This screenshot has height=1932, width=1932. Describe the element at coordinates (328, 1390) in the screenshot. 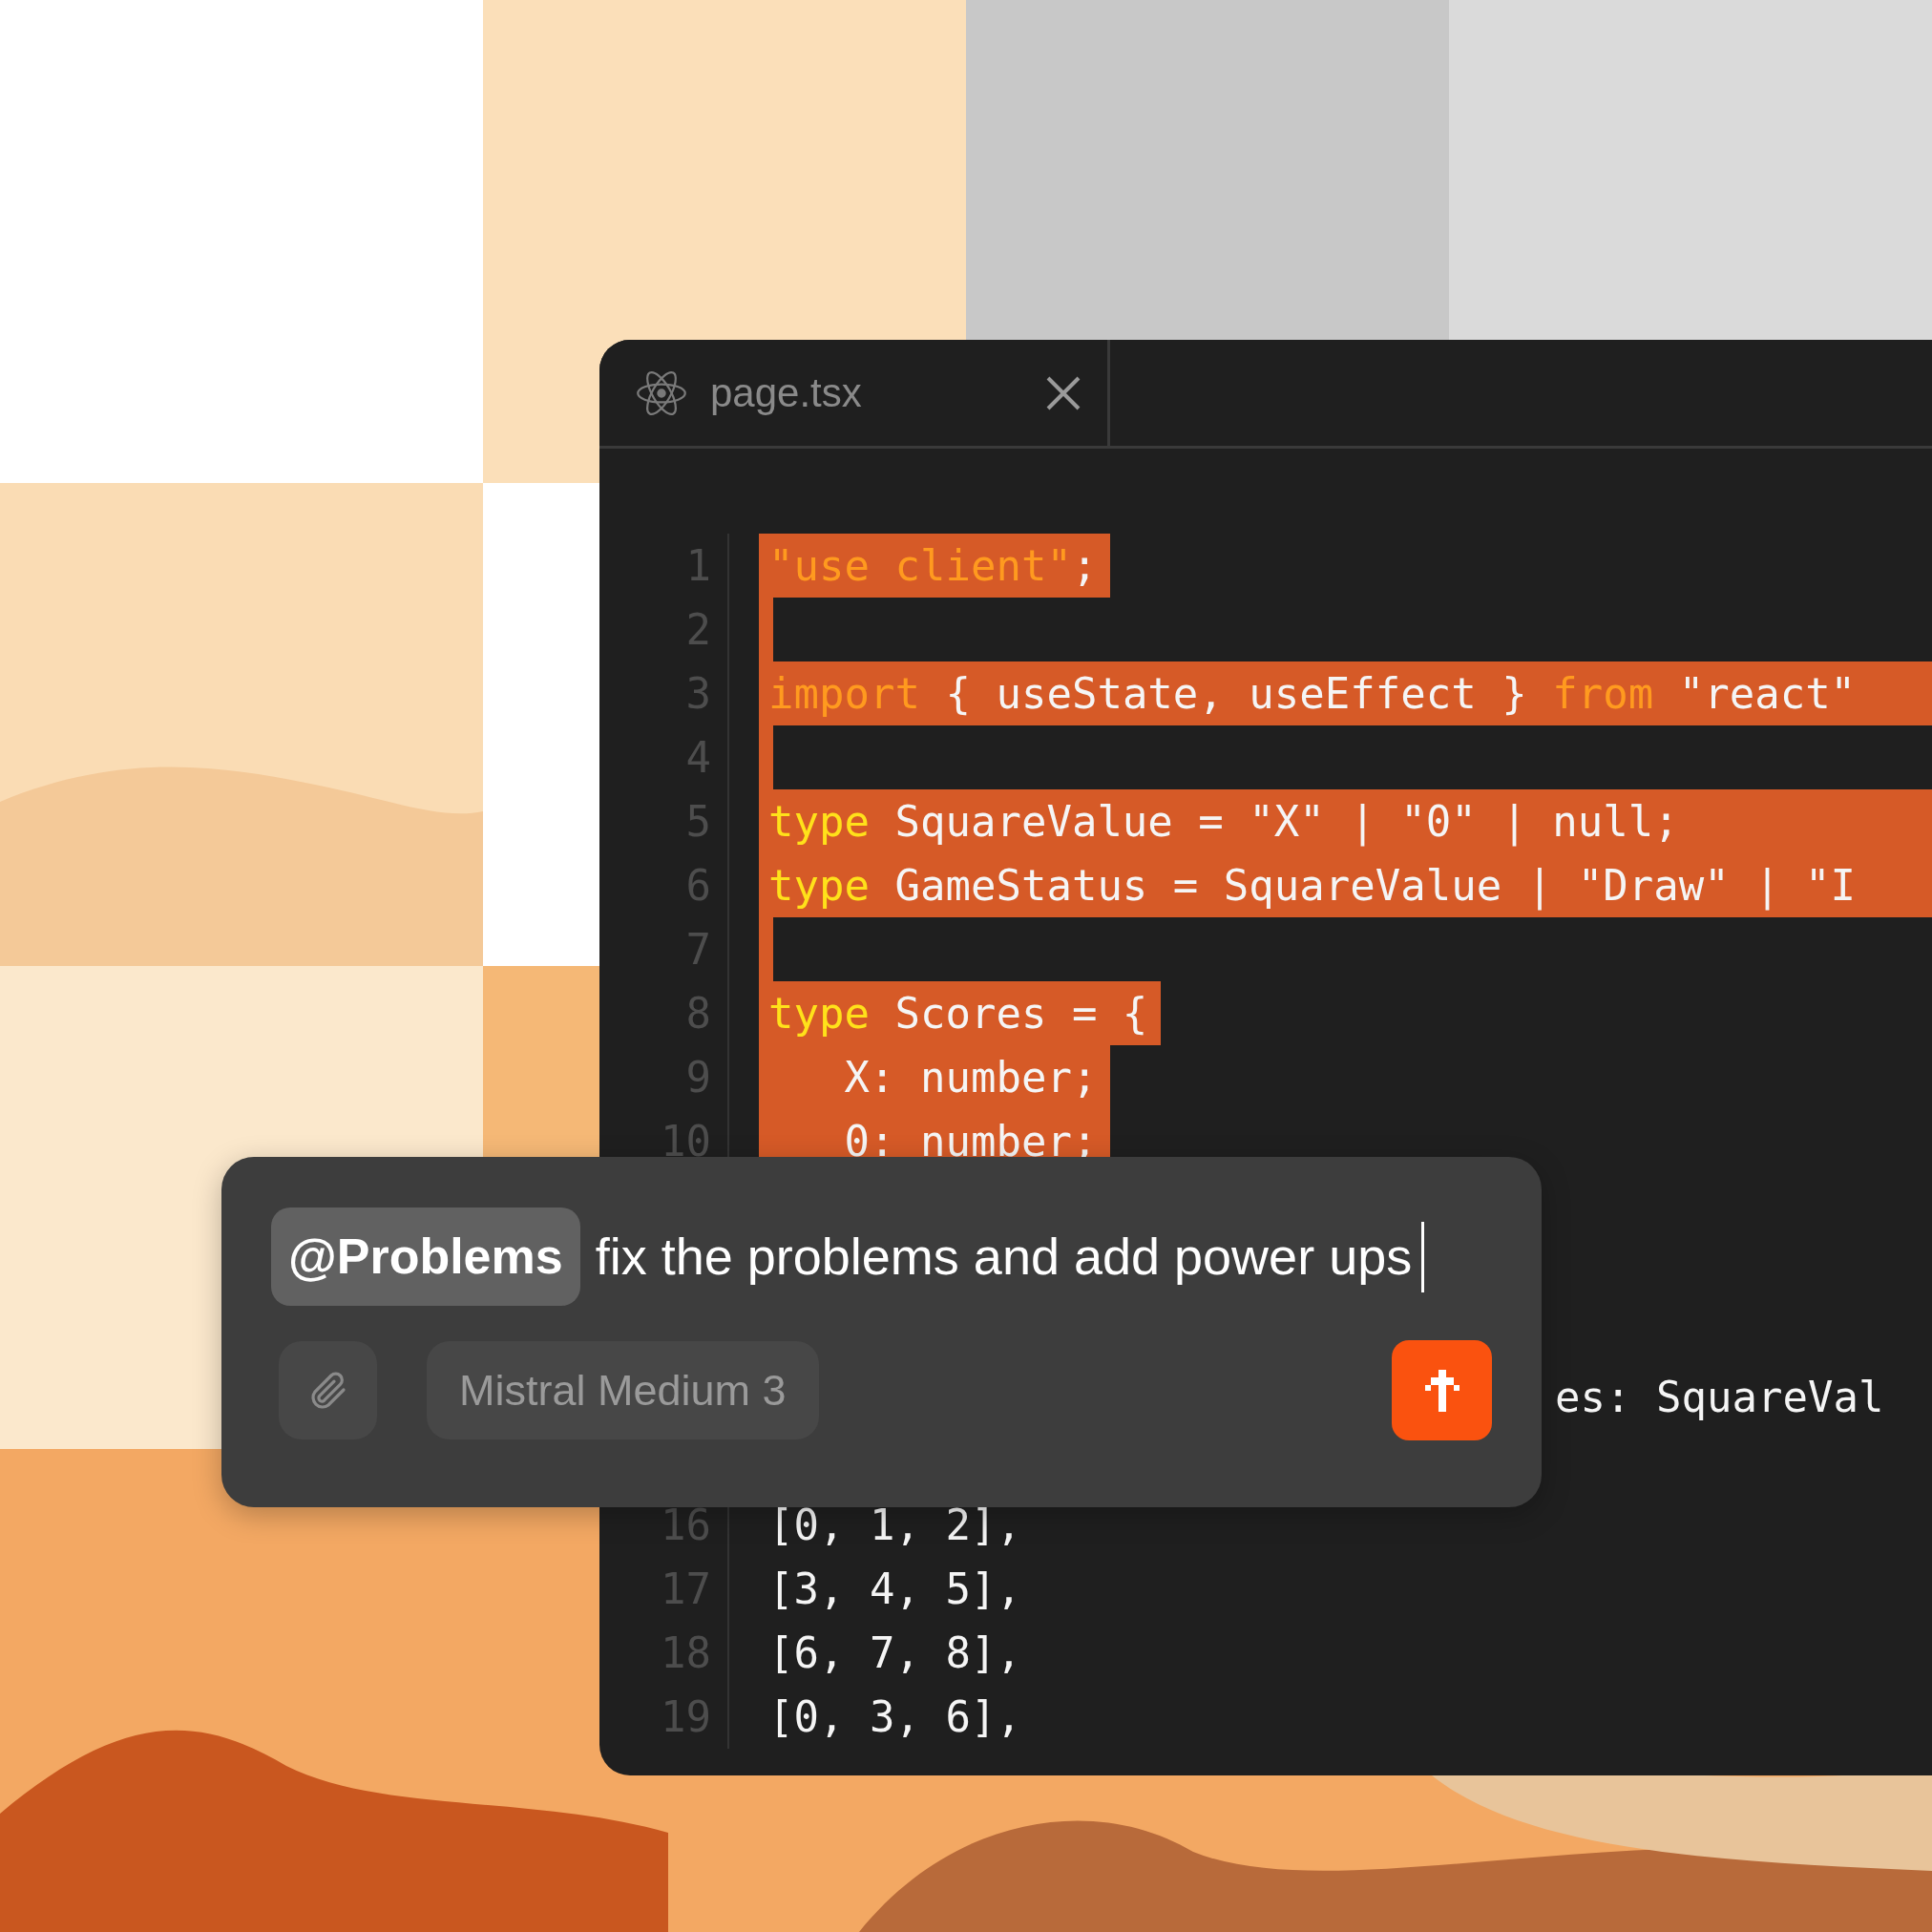

I see `attach-button` at that location.